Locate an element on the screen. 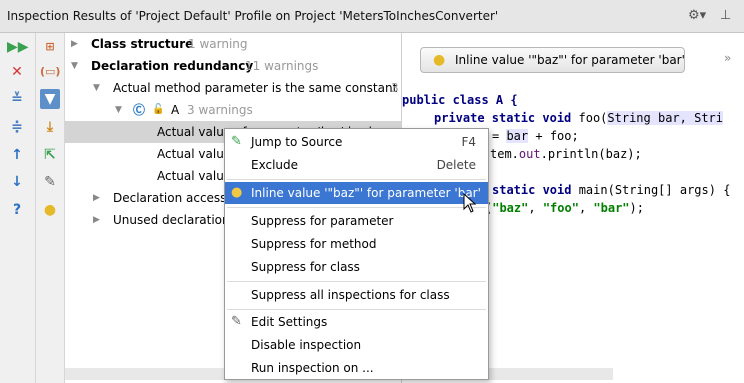 The image size is (744, 383). gear-icon: ⚙▾ is located at coordinates (697, 15).